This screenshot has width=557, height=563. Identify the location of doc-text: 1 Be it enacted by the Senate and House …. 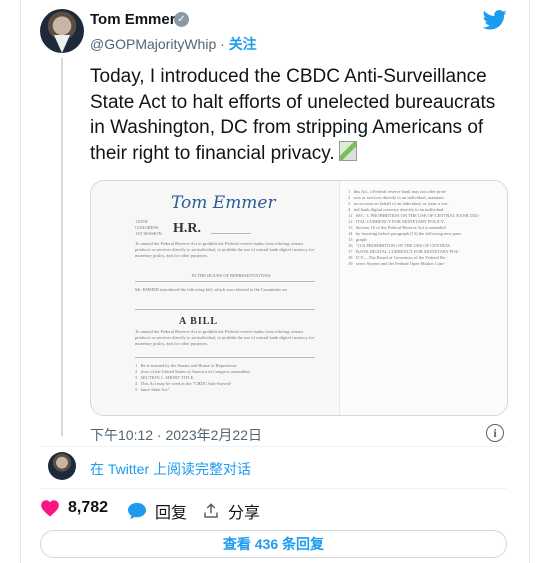
(193, 377).